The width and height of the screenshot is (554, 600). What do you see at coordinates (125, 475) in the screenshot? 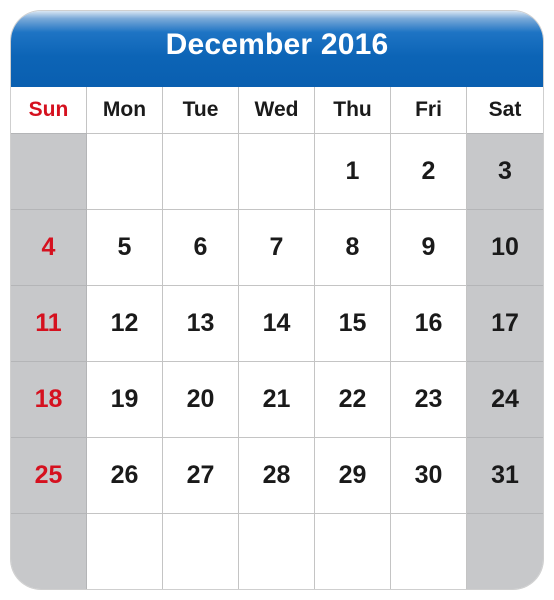
I see `day-cell-26: 26` at bounding box center [125, 475].